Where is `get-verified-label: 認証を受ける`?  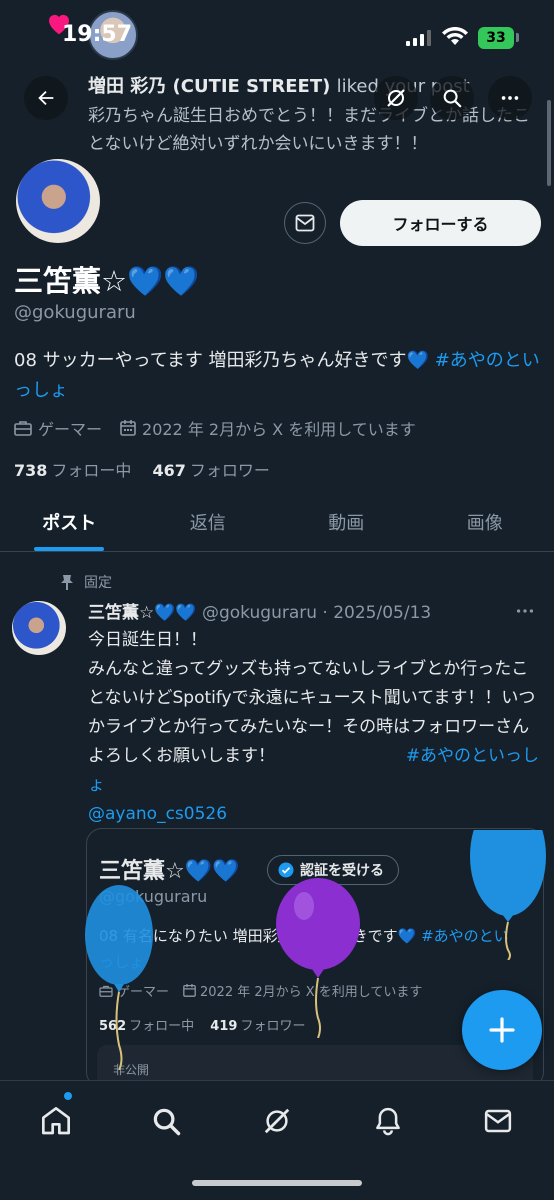 get-verified-label: 認証を受ける is located at coordinates (342, 871).